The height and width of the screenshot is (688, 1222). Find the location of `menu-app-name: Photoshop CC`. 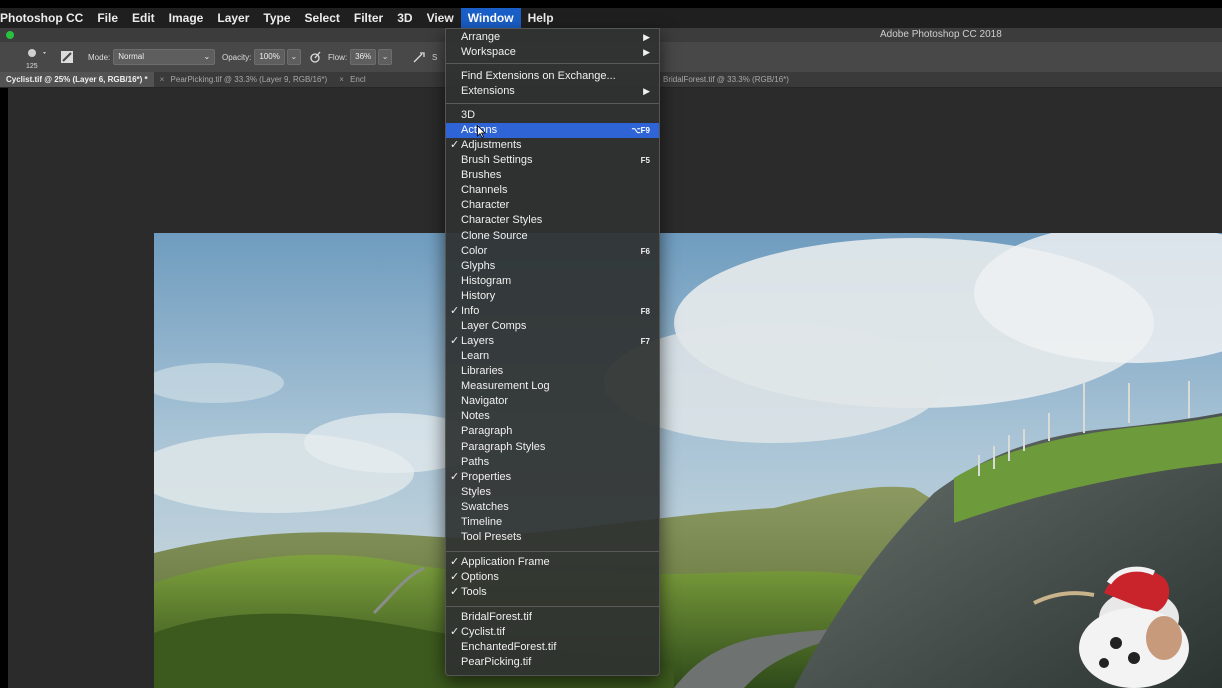

menu-app-name: Photoshop CC is located at coordinates (45, 18).